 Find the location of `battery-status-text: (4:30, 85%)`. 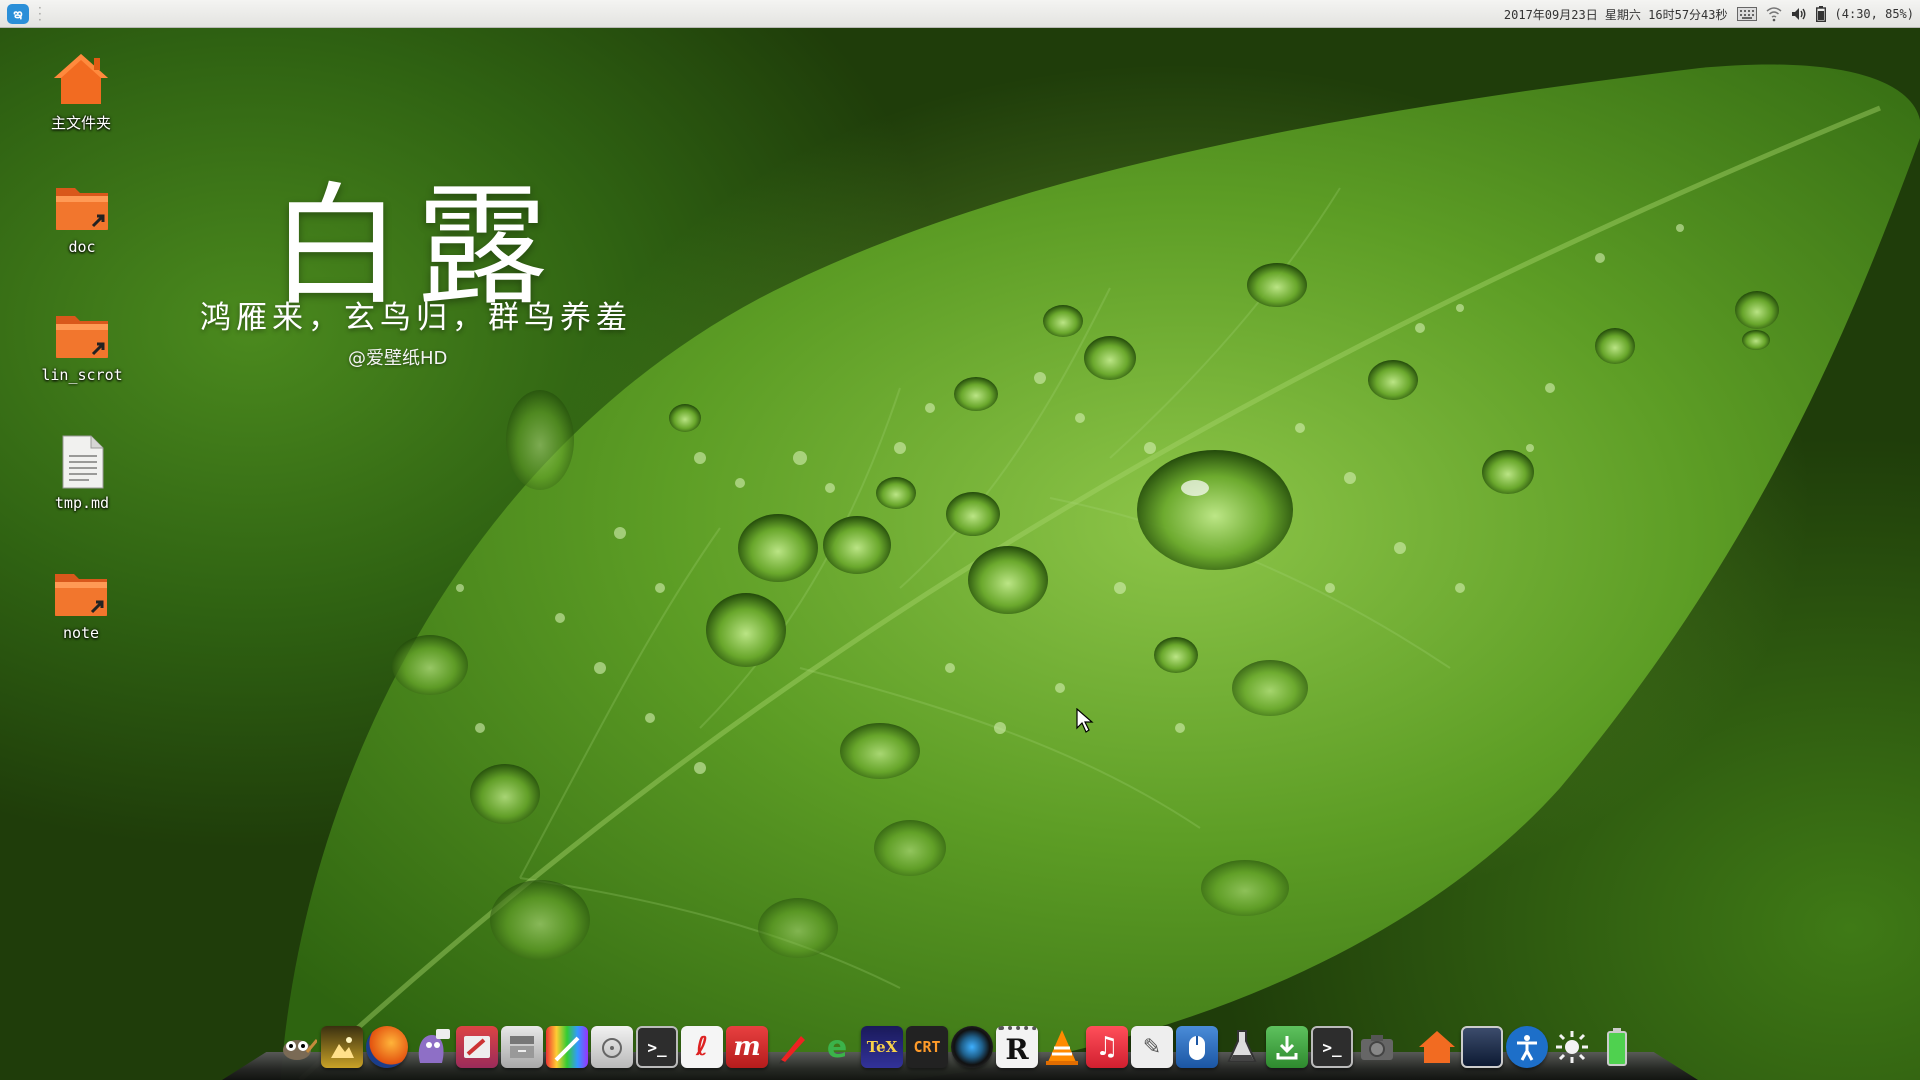

battery-status-text: (4:30, 85%) is located at coordinates (1874, 14).